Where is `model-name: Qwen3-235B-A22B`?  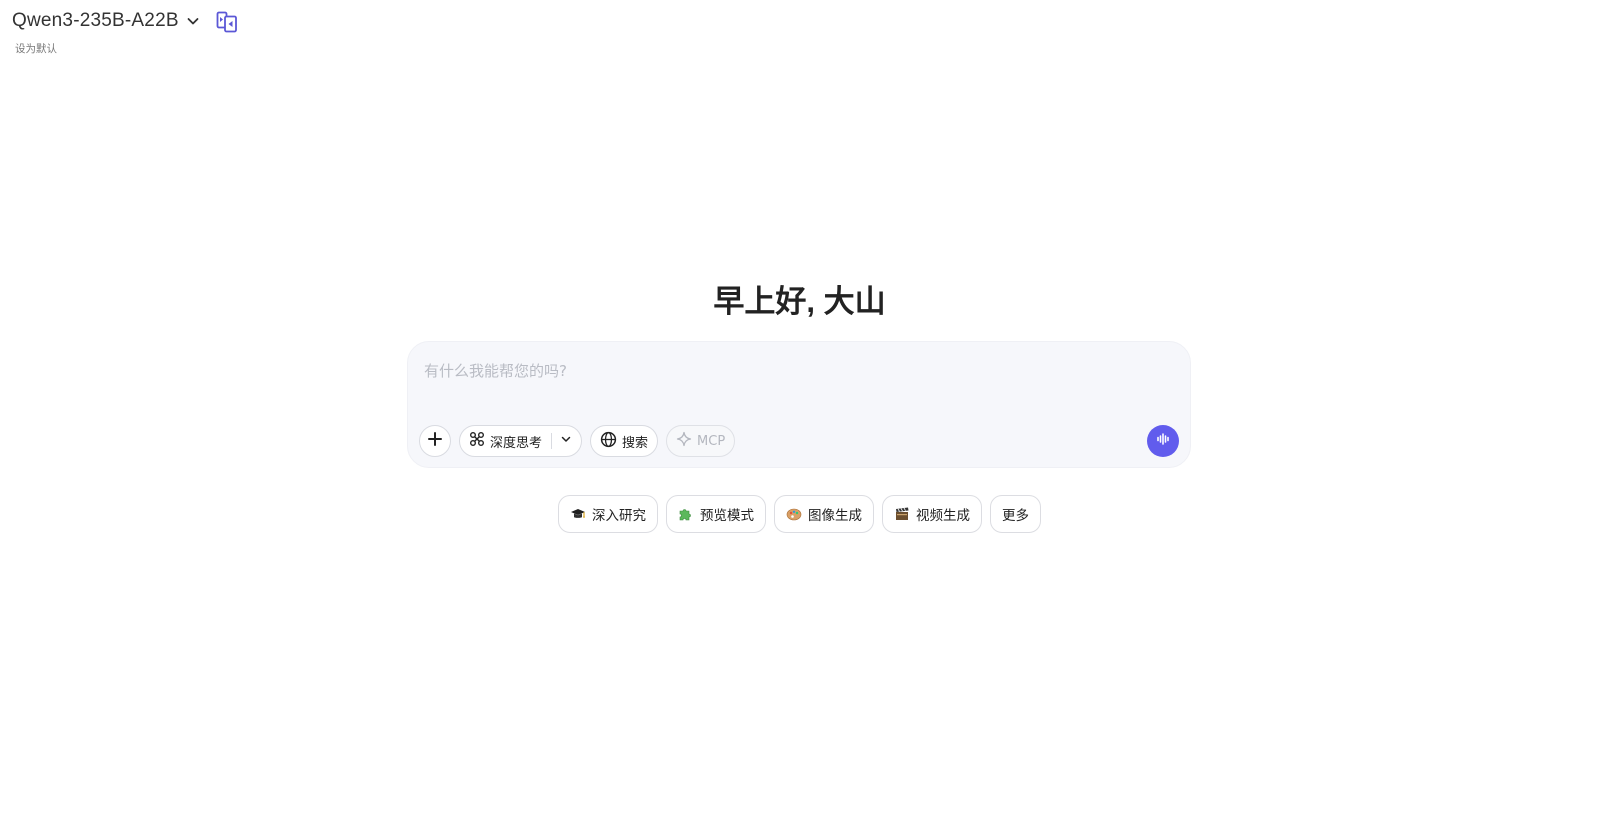 model-name: Qwen3-235B-A22B is located at coordinates (95, 20).